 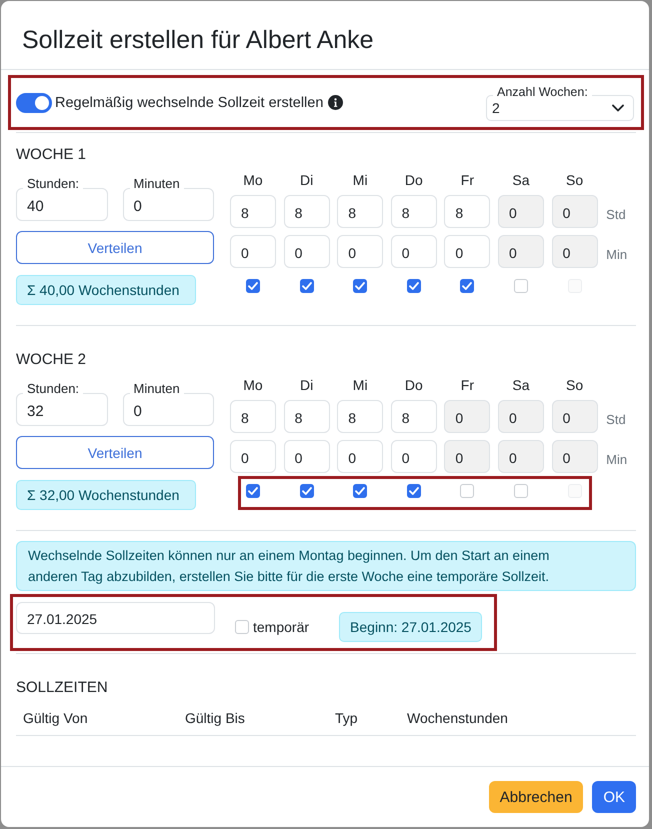 What do you see at coordinates (189, 102) in the screenshot?
I see `toggle-label: Regelmäßig wechselnde Sollzeit erstellen` at bounding box center [189, 102].